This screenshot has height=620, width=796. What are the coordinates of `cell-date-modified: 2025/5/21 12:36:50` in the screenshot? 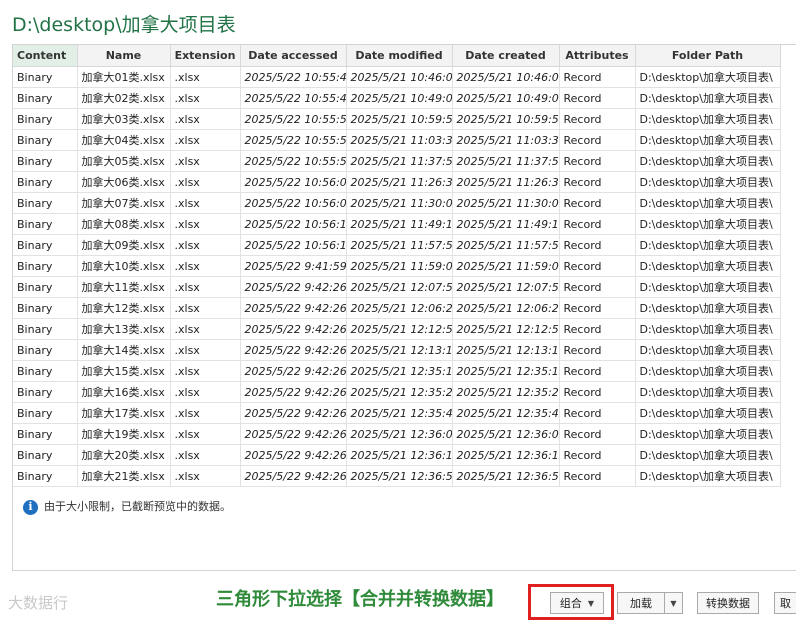 It's located at (399, 476).